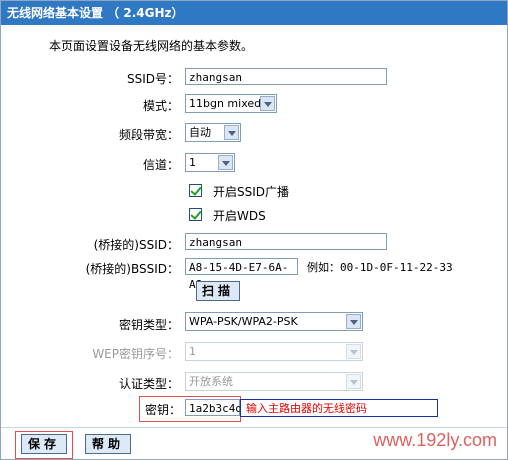  Describe the element at coordinates (218, 291) in the screenshot. I see `scan-button: 扫描` at that location.